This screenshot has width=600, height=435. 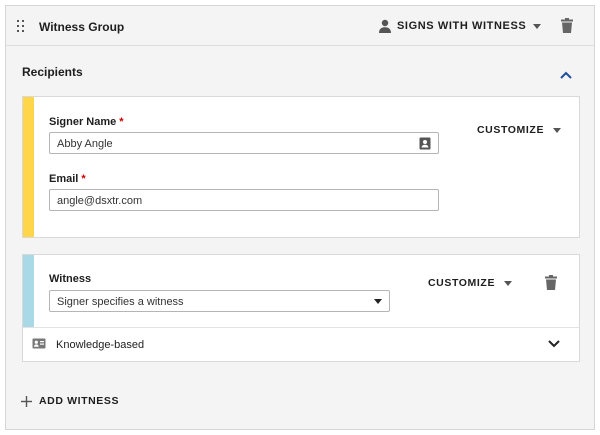 I want to click on witness-select: Signer specifies a witness, so click(x=219, y=301).